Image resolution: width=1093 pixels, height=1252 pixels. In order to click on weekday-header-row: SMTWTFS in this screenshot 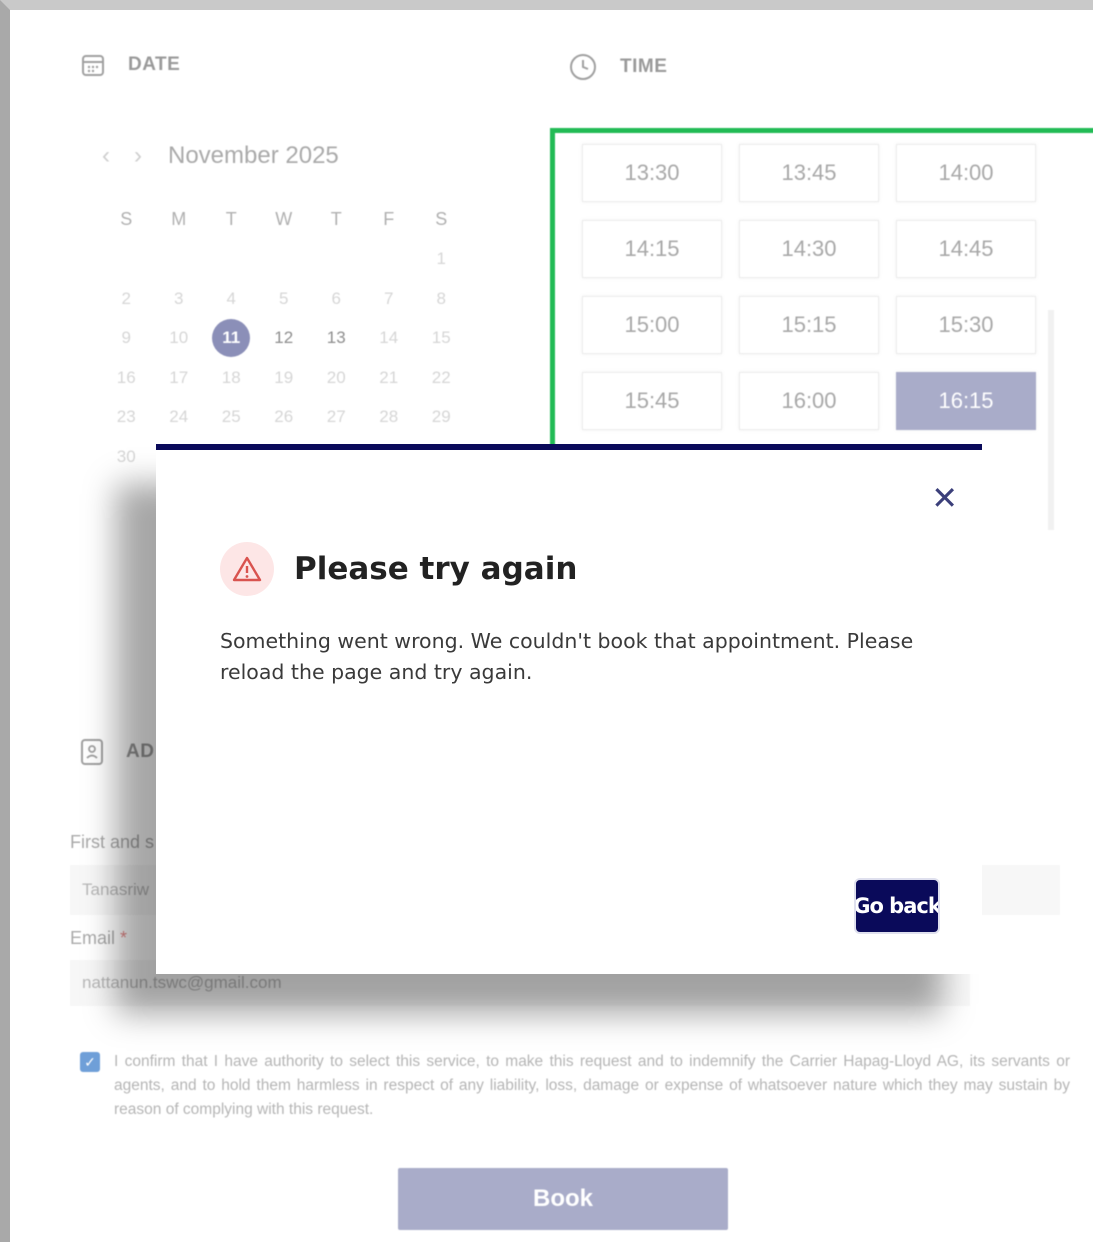, I will do `click(280, 220)`.